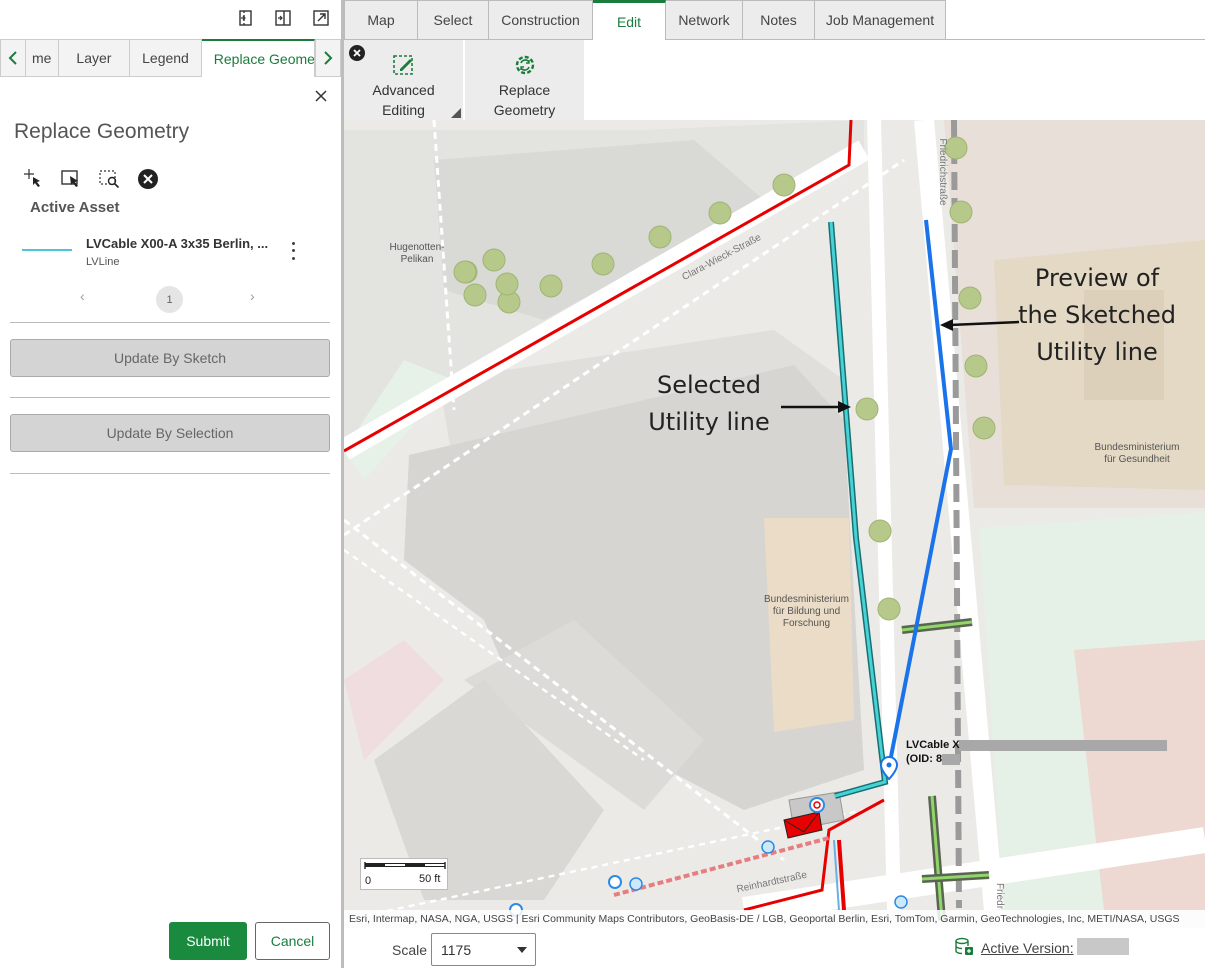 The image size is (1205, 968). I want to click on clear-circle-icon, so click(148, 179).